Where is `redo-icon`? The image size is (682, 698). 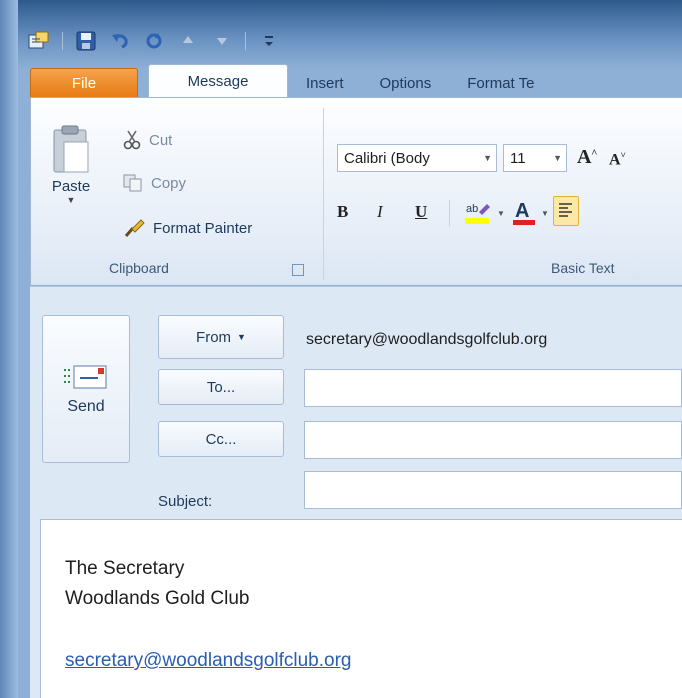
redo-icon is located at coordinates (154, 41).